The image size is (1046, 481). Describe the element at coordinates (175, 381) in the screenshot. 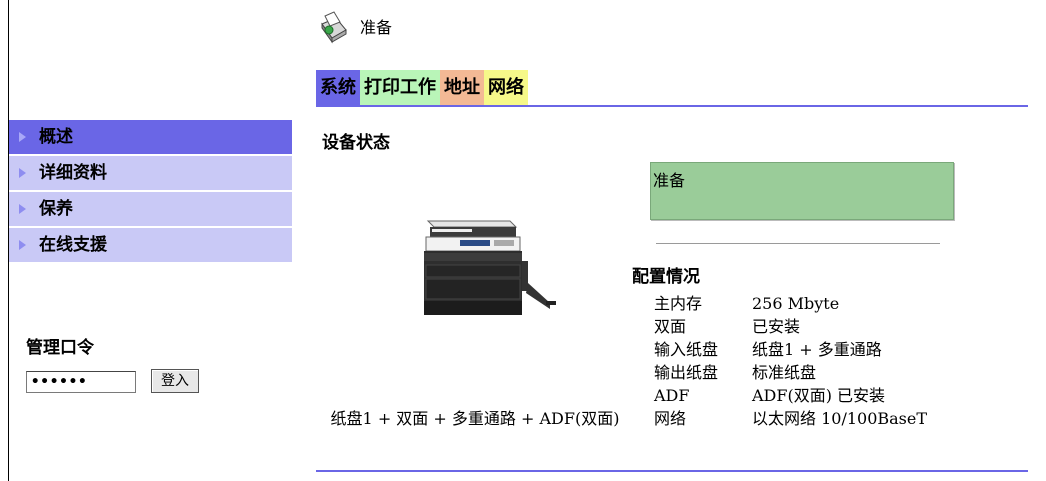

I see `login-button: 登入` at that location.